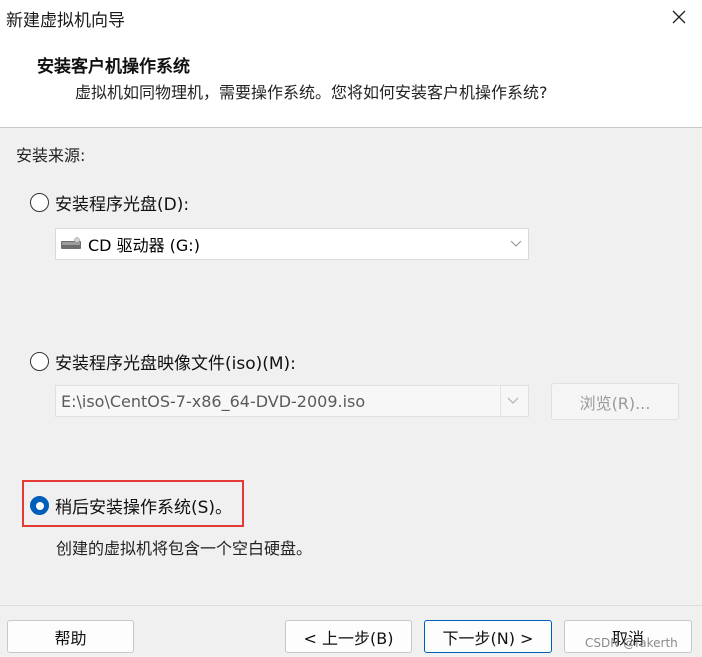 This screenshot has width=702, height=657. Describe the element at coordinates (71, 244) in the screenshot. I see `cd-drive-icon` at that location.